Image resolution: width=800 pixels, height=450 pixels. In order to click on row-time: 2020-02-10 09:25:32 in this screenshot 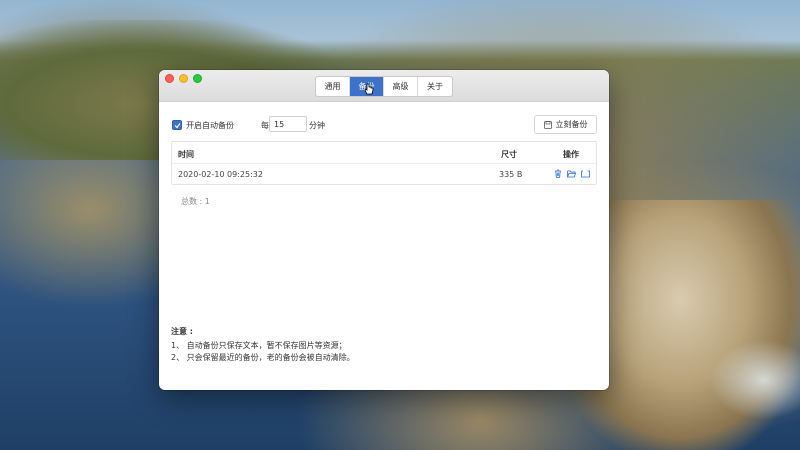, I will do `click(220, 174)`.